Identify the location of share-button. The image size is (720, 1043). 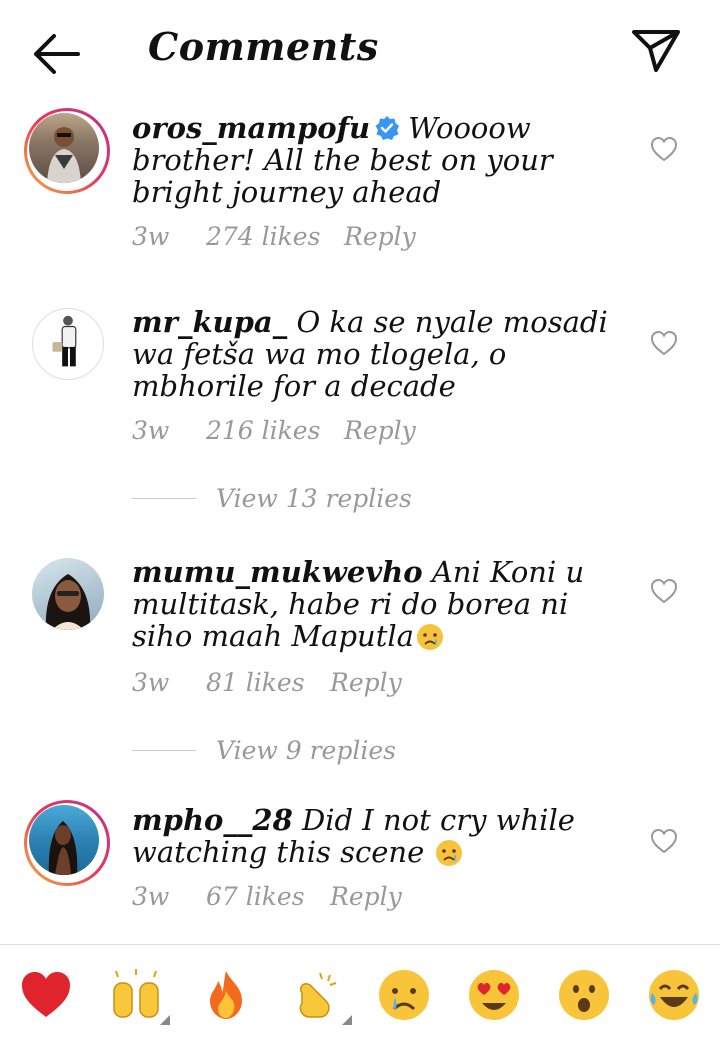
(656, 50).